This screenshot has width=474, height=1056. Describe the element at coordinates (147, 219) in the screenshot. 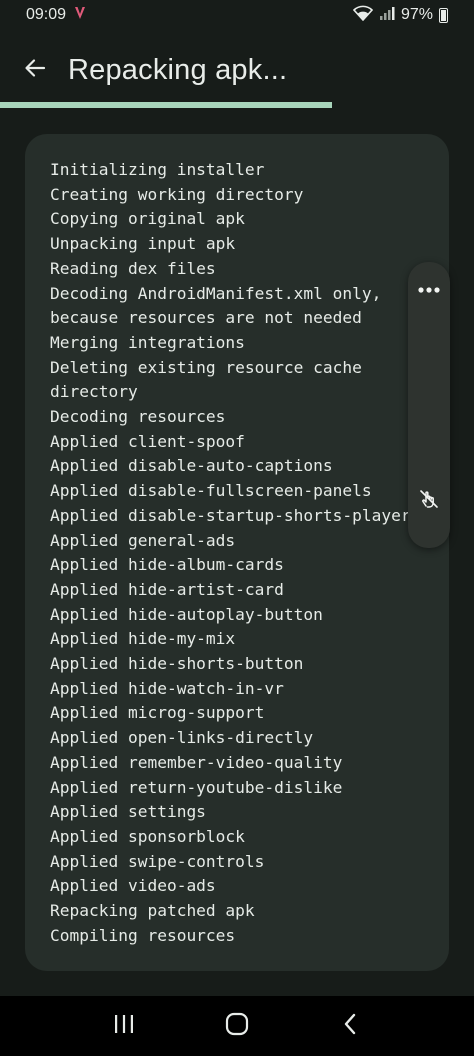

I see `log-line: Copying original apk` at that location.